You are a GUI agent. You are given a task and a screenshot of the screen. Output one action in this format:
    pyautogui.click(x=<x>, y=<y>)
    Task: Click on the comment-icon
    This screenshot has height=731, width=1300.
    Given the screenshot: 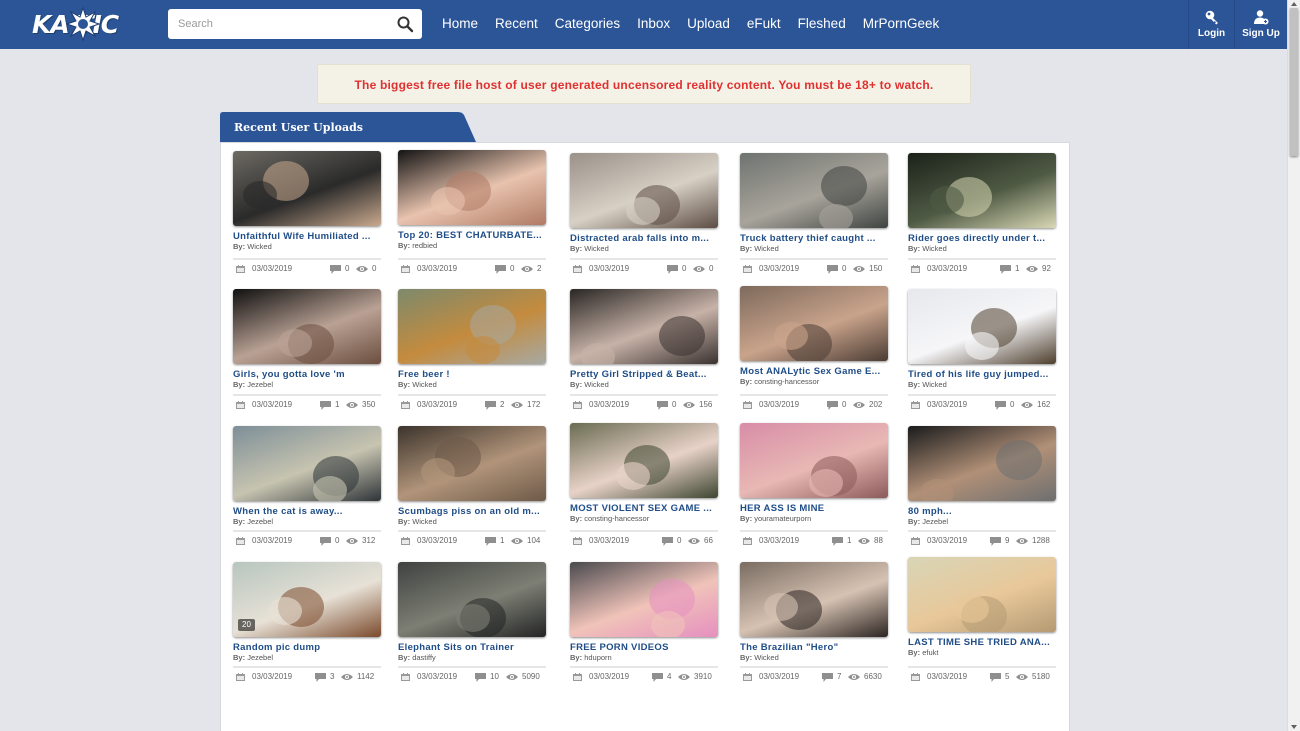 What is the action you would take?
    pyautogui.click(x=657, y=677)
    